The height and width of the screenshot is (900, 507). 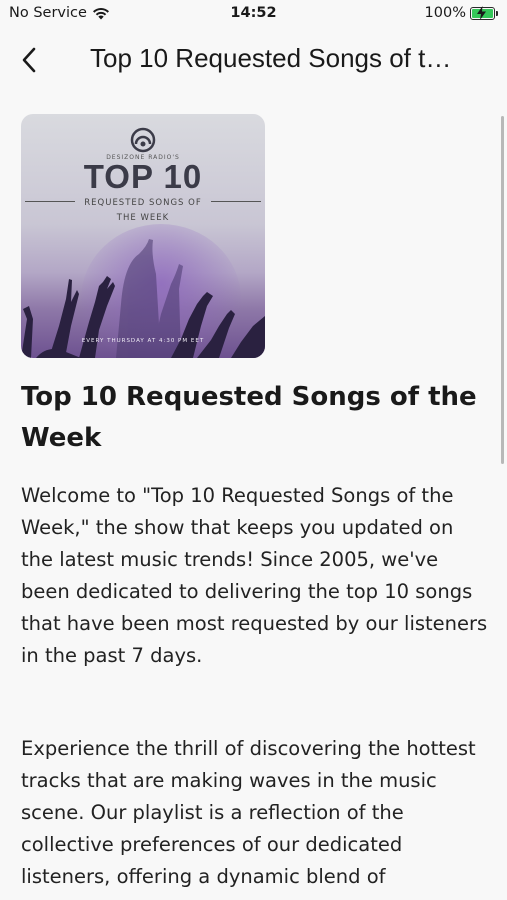 I want to click on cover-subtitle: REQUESTED SONGS OF THE WEEK, so click(x=143, y=211).